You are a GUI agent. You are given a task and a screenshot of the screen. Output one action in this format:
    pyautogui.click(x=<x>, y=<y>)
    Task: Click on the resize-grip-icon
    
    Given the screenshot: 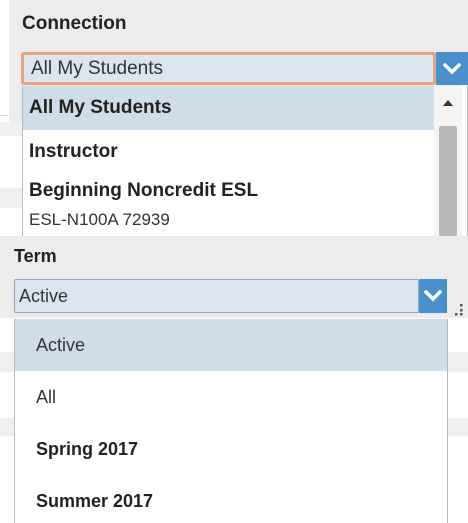 What is the action you would take?
    pyautogui.click(x=458, y=309)
    